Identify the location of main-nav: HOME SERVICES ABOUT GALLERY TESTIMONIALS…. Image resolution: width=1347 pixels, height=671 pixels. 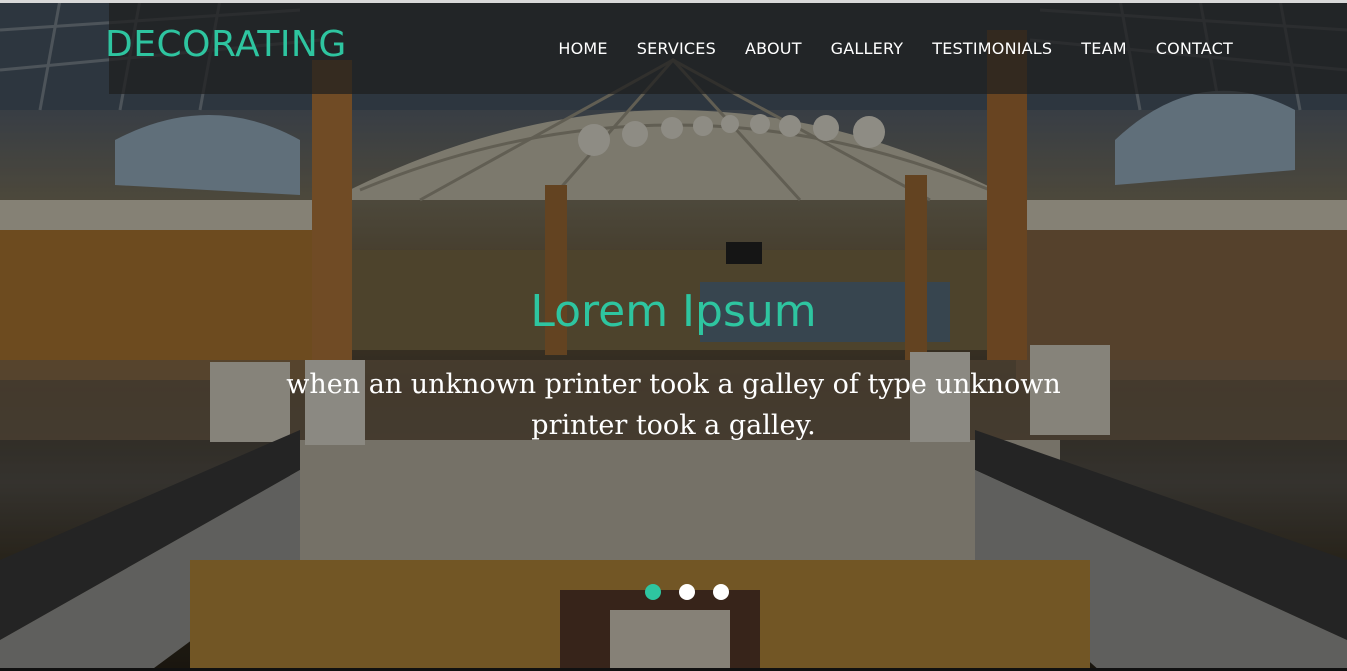
(895, 48).